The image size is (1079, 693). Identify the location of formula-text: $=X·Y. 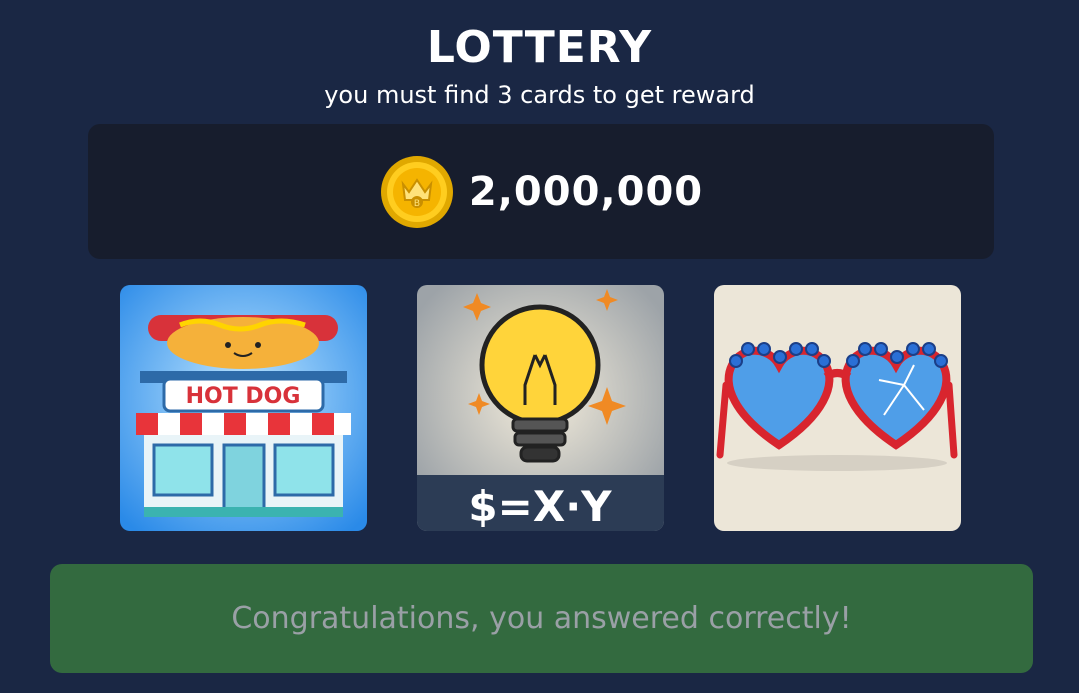
(540, 506).